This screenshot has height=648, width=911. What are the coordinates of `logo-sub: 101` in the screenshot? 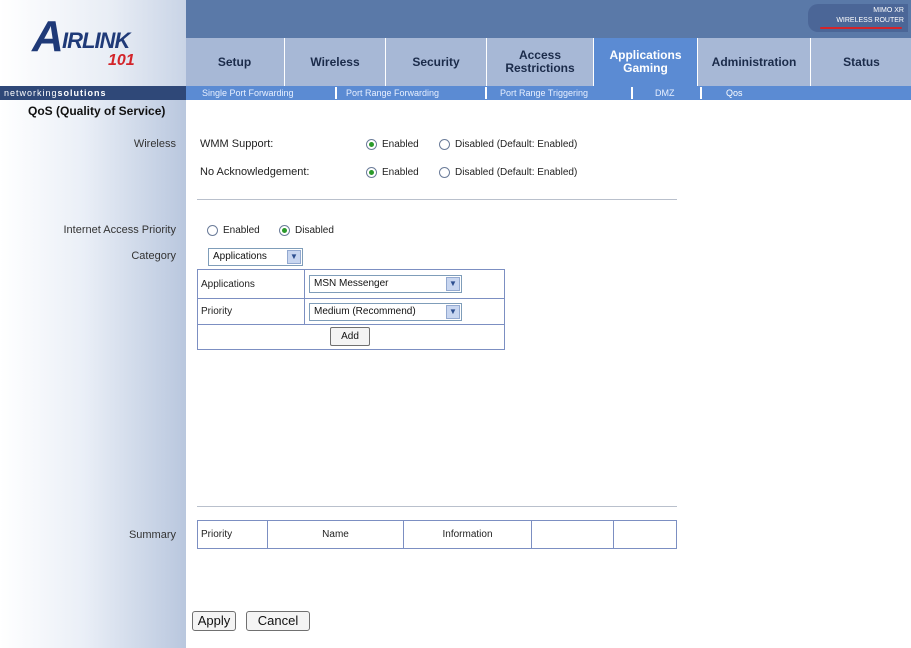 It's located at (121, 60).